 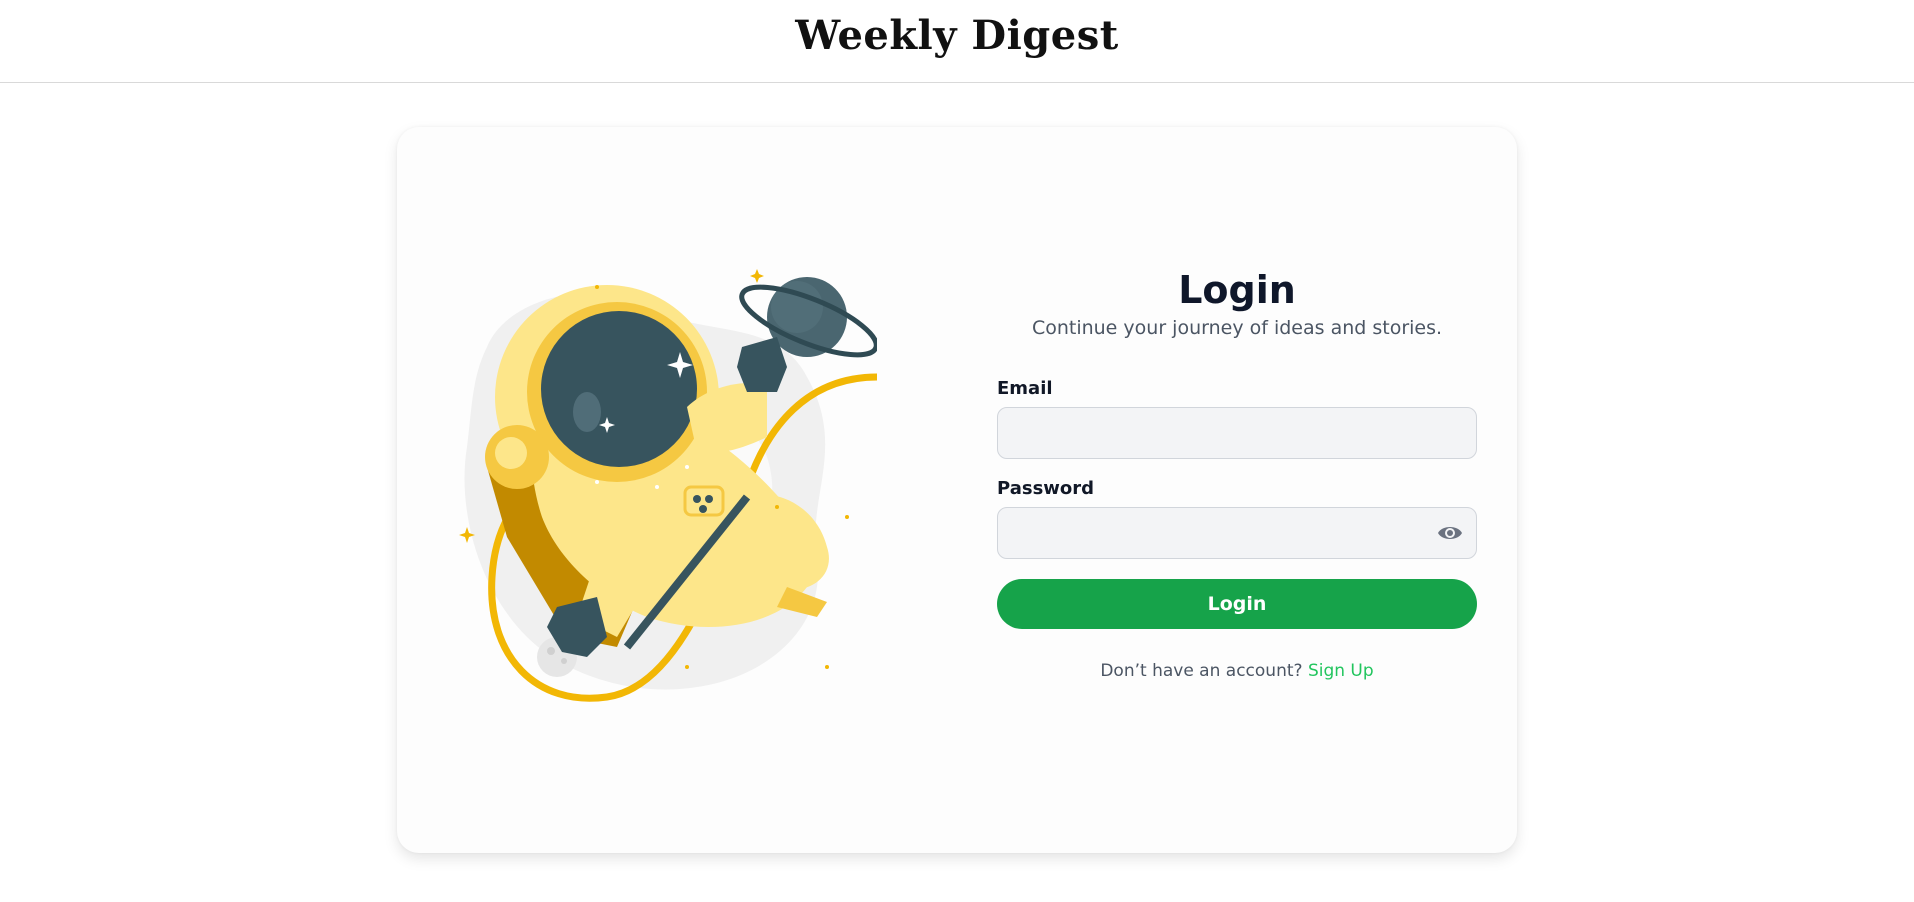 I want to click on login-button: Login, so click(x=1237, y=604).